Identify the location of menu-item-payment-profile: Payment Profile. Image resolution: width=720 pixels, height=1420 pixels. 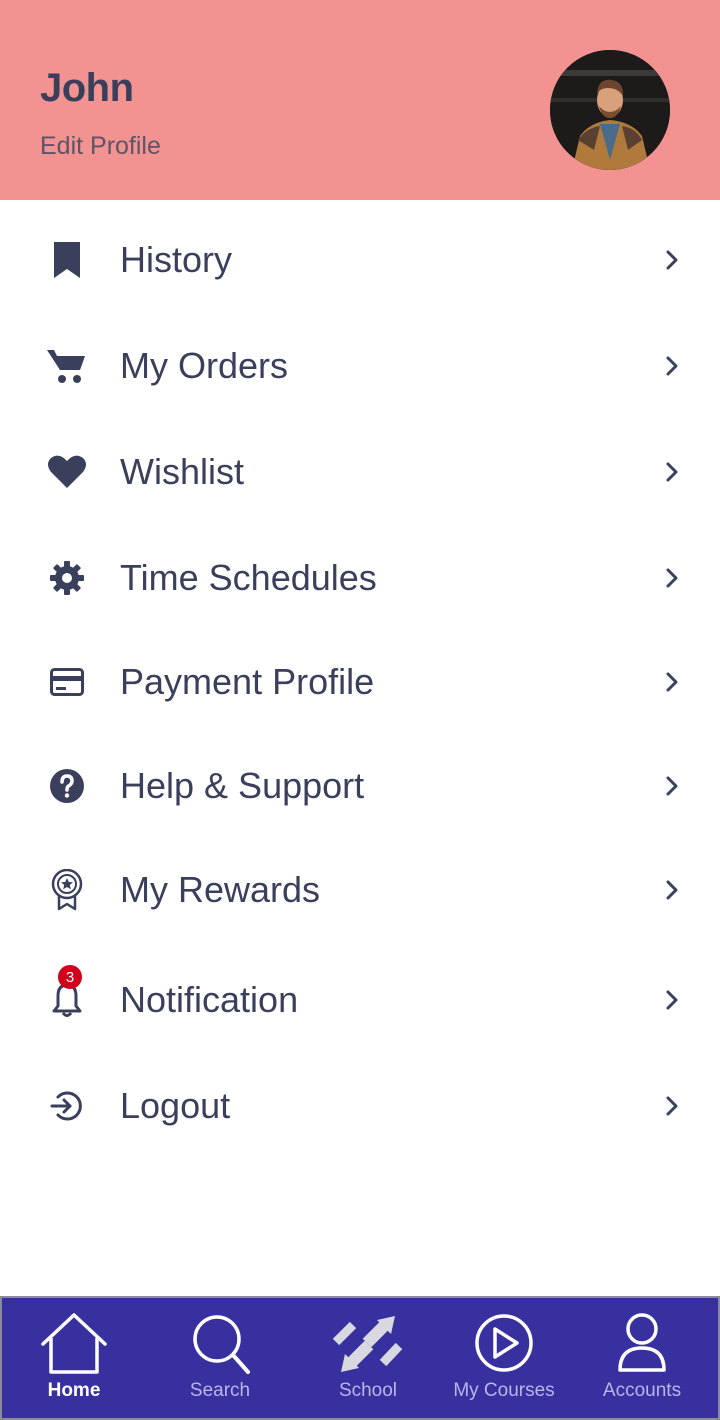
(360, 682).